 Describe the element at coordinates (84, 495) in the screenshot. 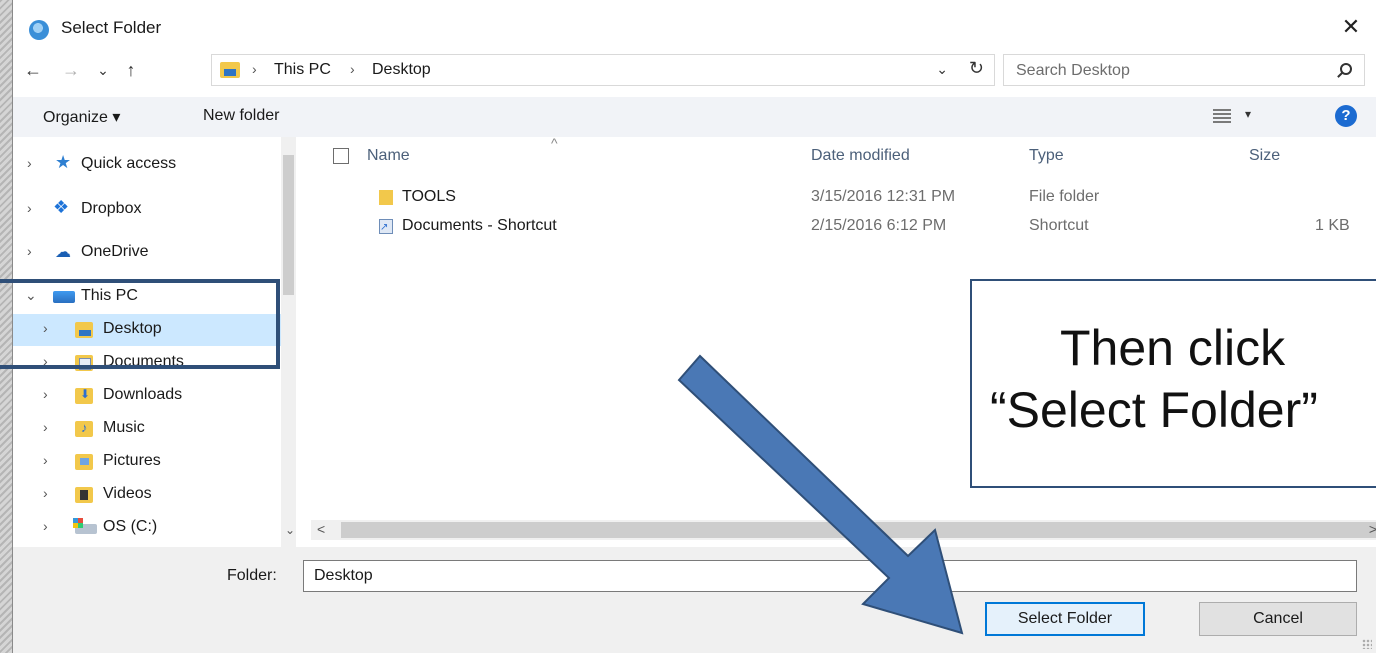

I see `videos-folder-icon` at that location.